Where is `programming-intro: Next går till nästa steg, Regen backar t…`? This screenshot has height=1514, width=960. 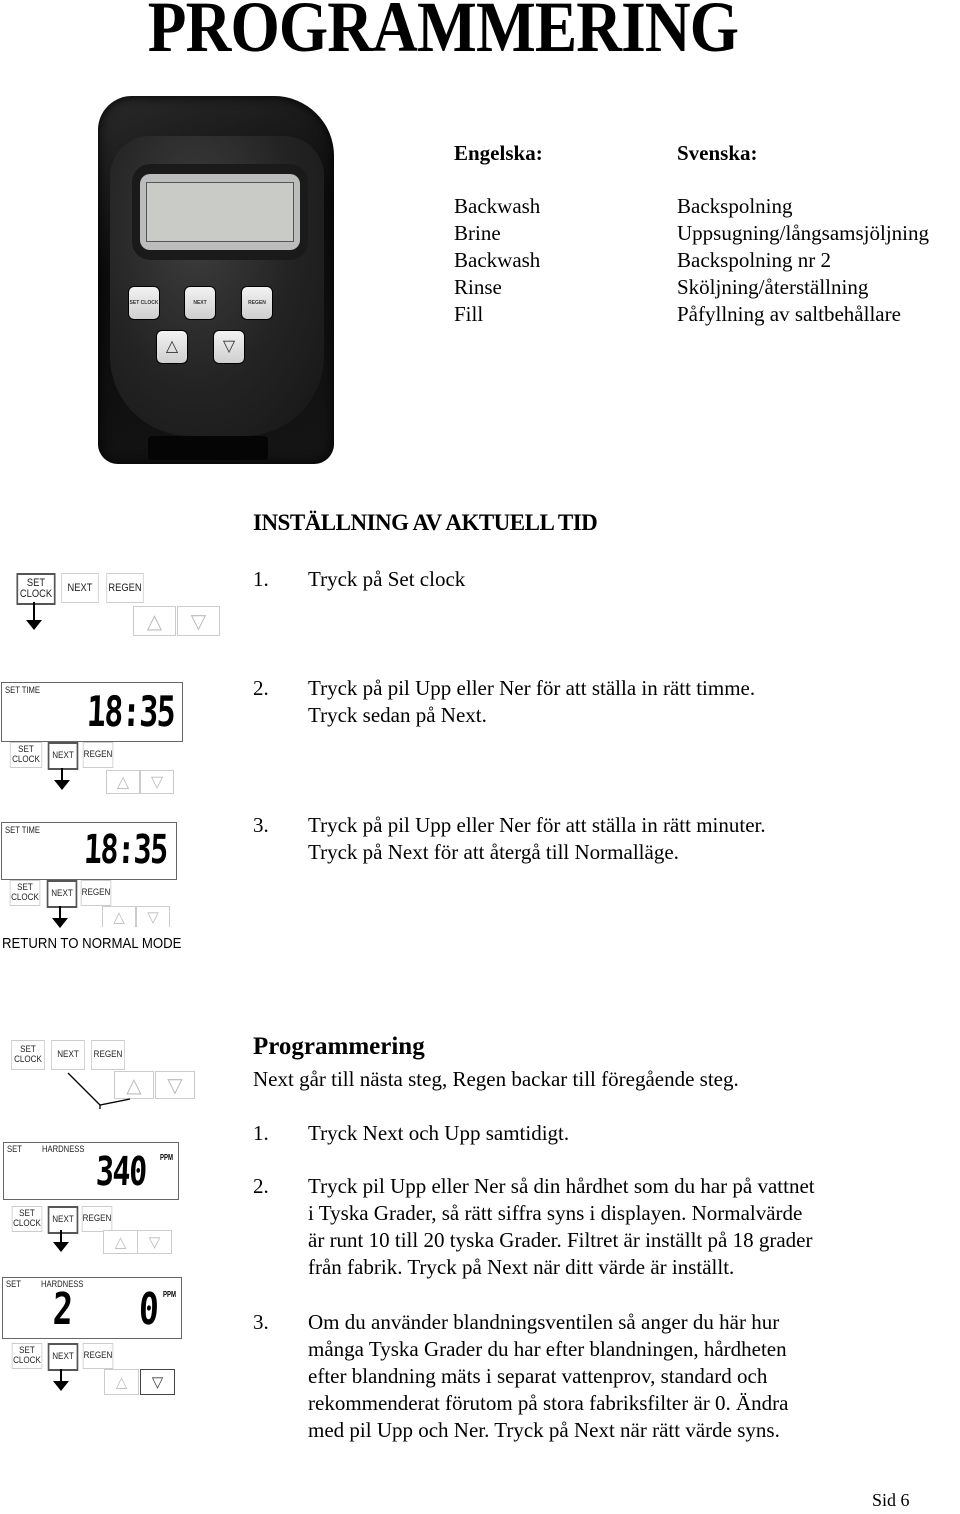 programming-intro: Next går till nästa steg, Regen backar t… is located at coordinates (496, 1079).